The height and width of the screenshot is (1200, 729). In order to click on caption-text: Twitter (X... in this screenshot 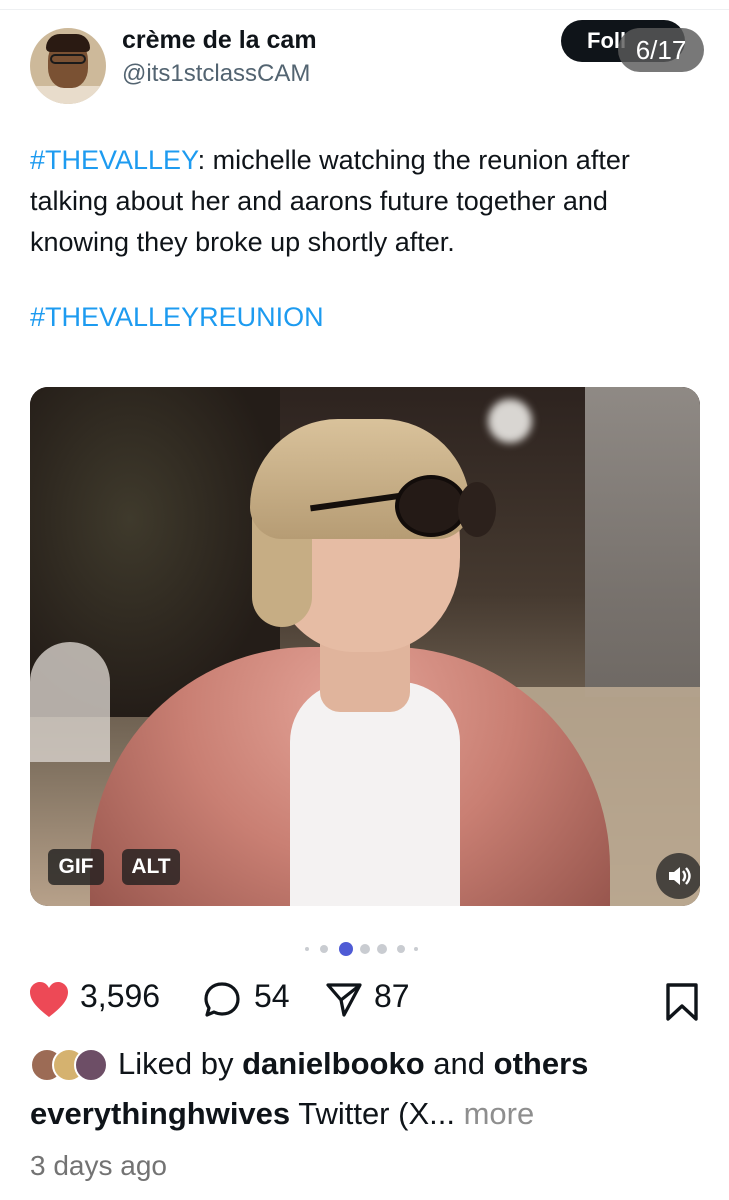, I will do `click(376, 1113)`.